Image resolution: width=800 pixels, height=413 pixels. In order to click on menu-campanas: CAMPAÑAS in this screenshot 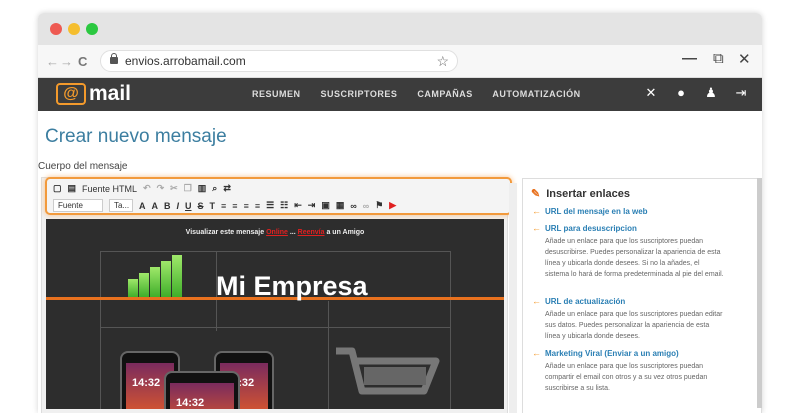, I will do `click(444, 94)`.